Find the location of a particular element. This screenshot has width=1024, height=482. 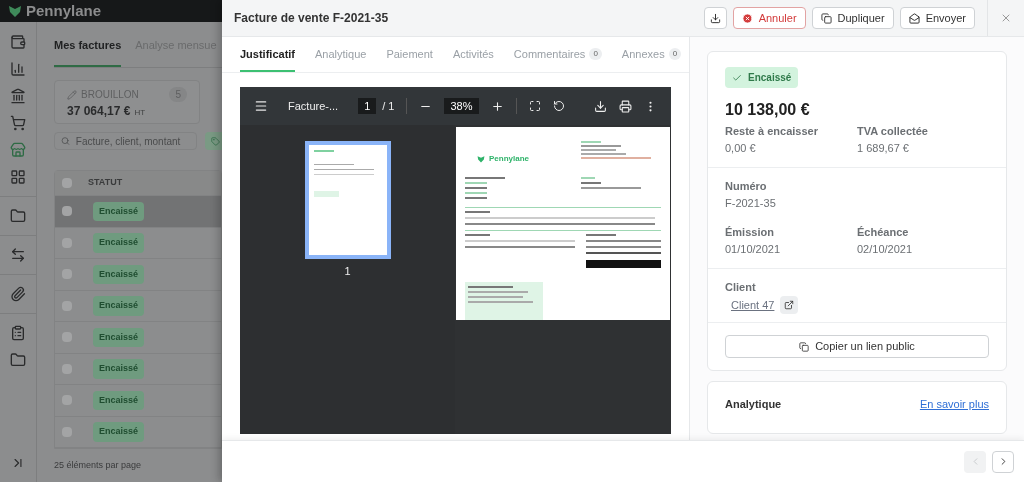

zoom-in-icon is located at coordinates (497, 106).